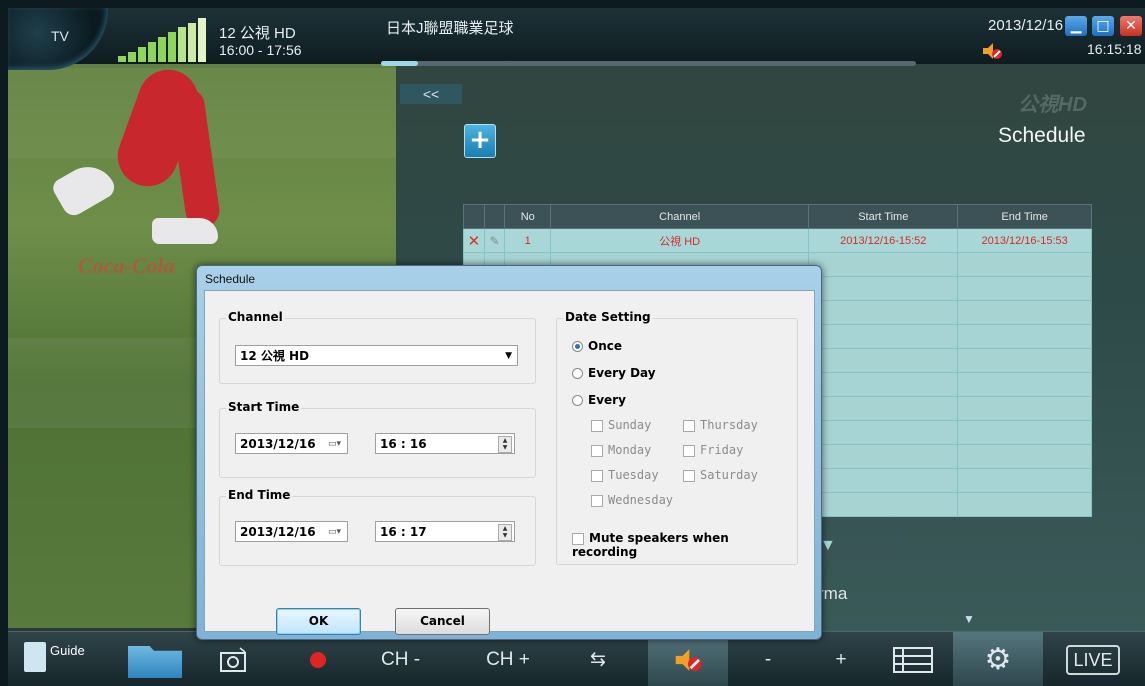 The width and height of the screenshot is (1145, 686). Describe the element at coordinates (403, 532) in the screenshot. I see `end-time-value: 16 : 17` at that location.